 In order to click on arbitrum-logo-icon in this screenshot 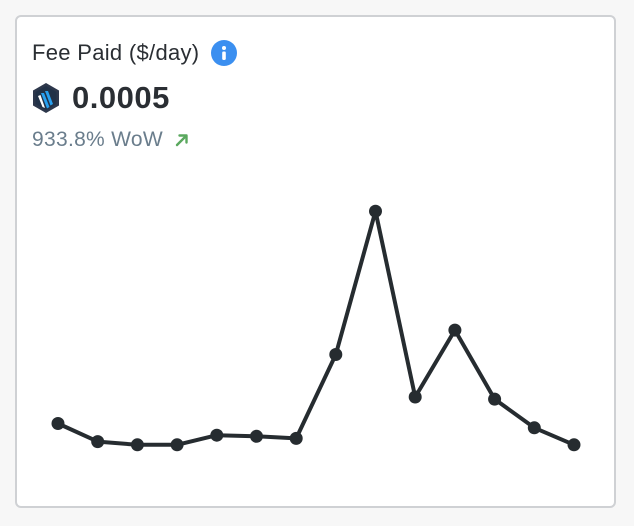, I will do `click(46, 98)`.